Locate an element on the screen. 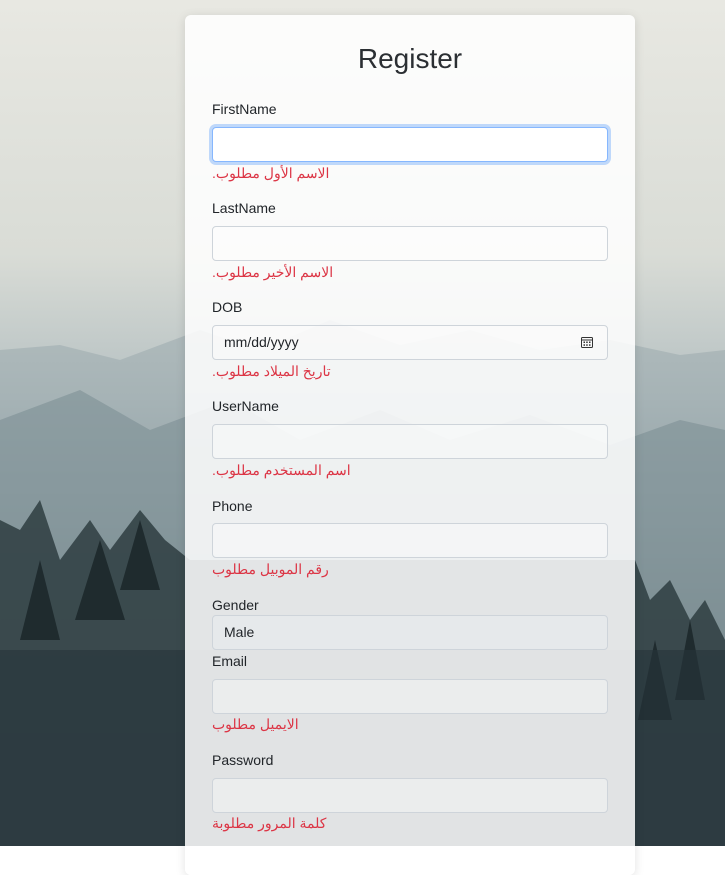 The image size is (725, 875). calendar-icon is located at coordinates (587, 342).